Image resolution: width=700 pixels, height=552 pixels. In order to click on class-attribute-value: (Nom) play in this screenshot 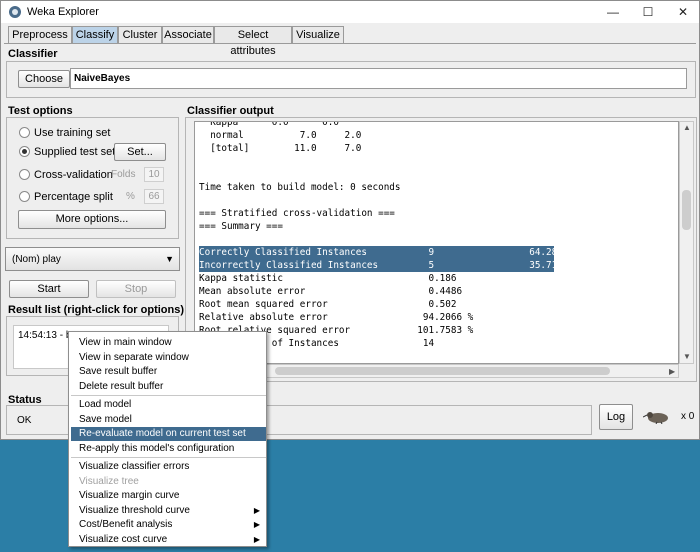, I will do `click(36, 259)`.